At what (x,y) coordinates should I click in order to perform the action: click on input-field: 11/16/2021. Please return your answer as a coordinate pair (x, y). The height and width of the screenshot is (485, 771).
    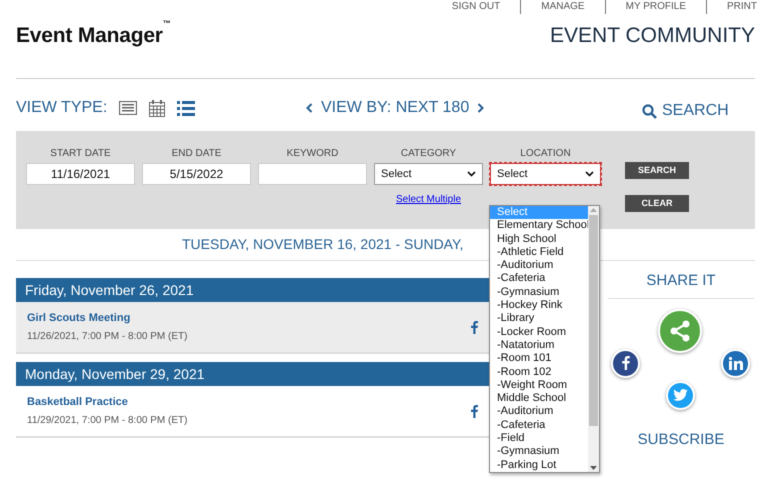
    Looking at the image, I should click on (80, 174).